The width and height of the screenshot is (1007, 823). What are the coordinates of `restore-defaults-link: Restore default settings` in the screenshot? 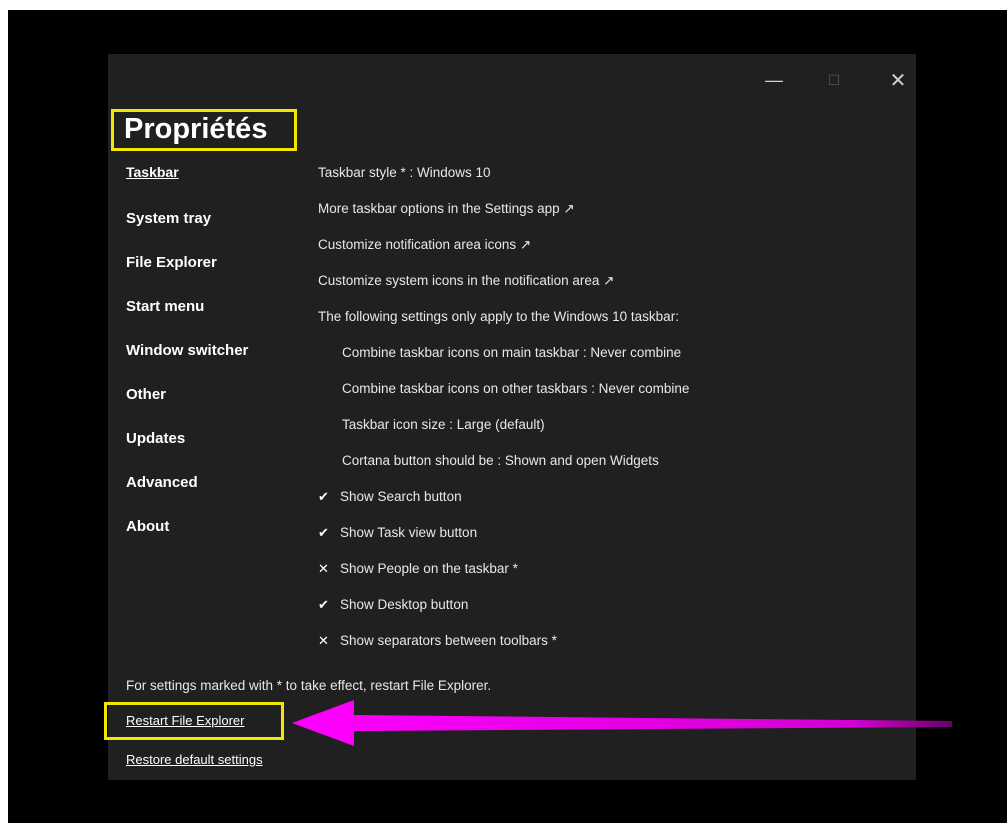 It's located at (194, 759).